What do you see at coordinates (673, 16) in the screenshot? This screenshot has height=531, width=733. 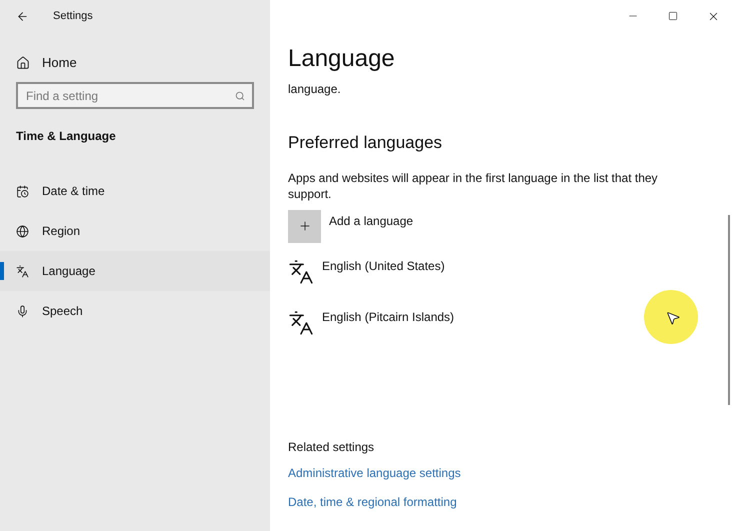 I see `maximize-icon` at bounding box center [673, 16].